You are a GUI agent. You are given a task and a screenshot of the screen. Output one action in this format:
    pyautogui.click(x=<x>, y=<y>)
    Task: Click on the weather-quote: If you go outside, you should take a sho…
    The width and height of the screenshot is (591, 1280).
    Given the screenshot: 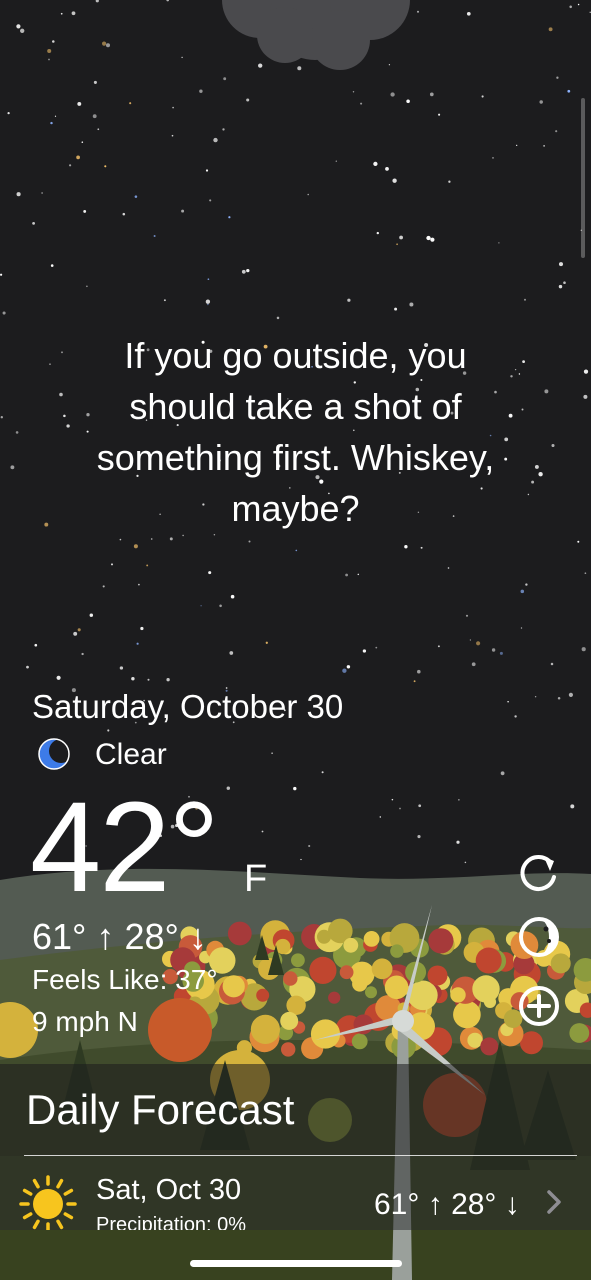 What is the action you would take?
    pyautogui.click(x=295, y=432)
    